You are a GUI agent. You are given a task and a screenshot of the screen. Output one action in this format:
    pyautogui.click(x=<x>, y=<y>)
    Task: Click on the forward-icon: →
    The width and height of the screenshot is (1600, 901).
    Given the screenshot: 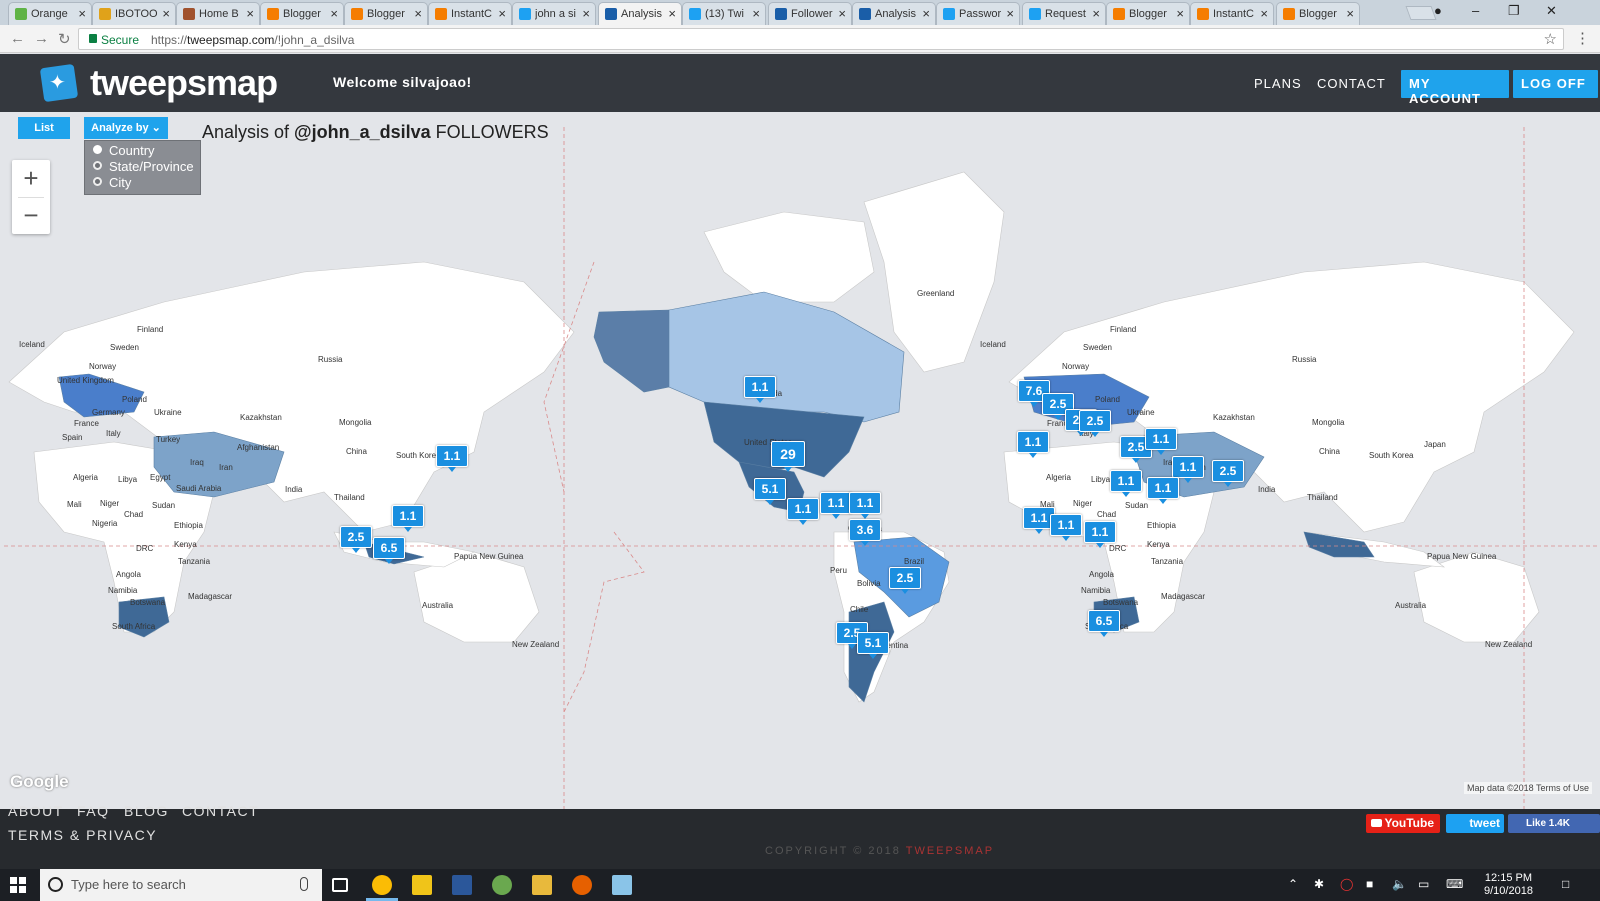 What is the action you would take?
    pyautogui.click(x=41, y=38)
    